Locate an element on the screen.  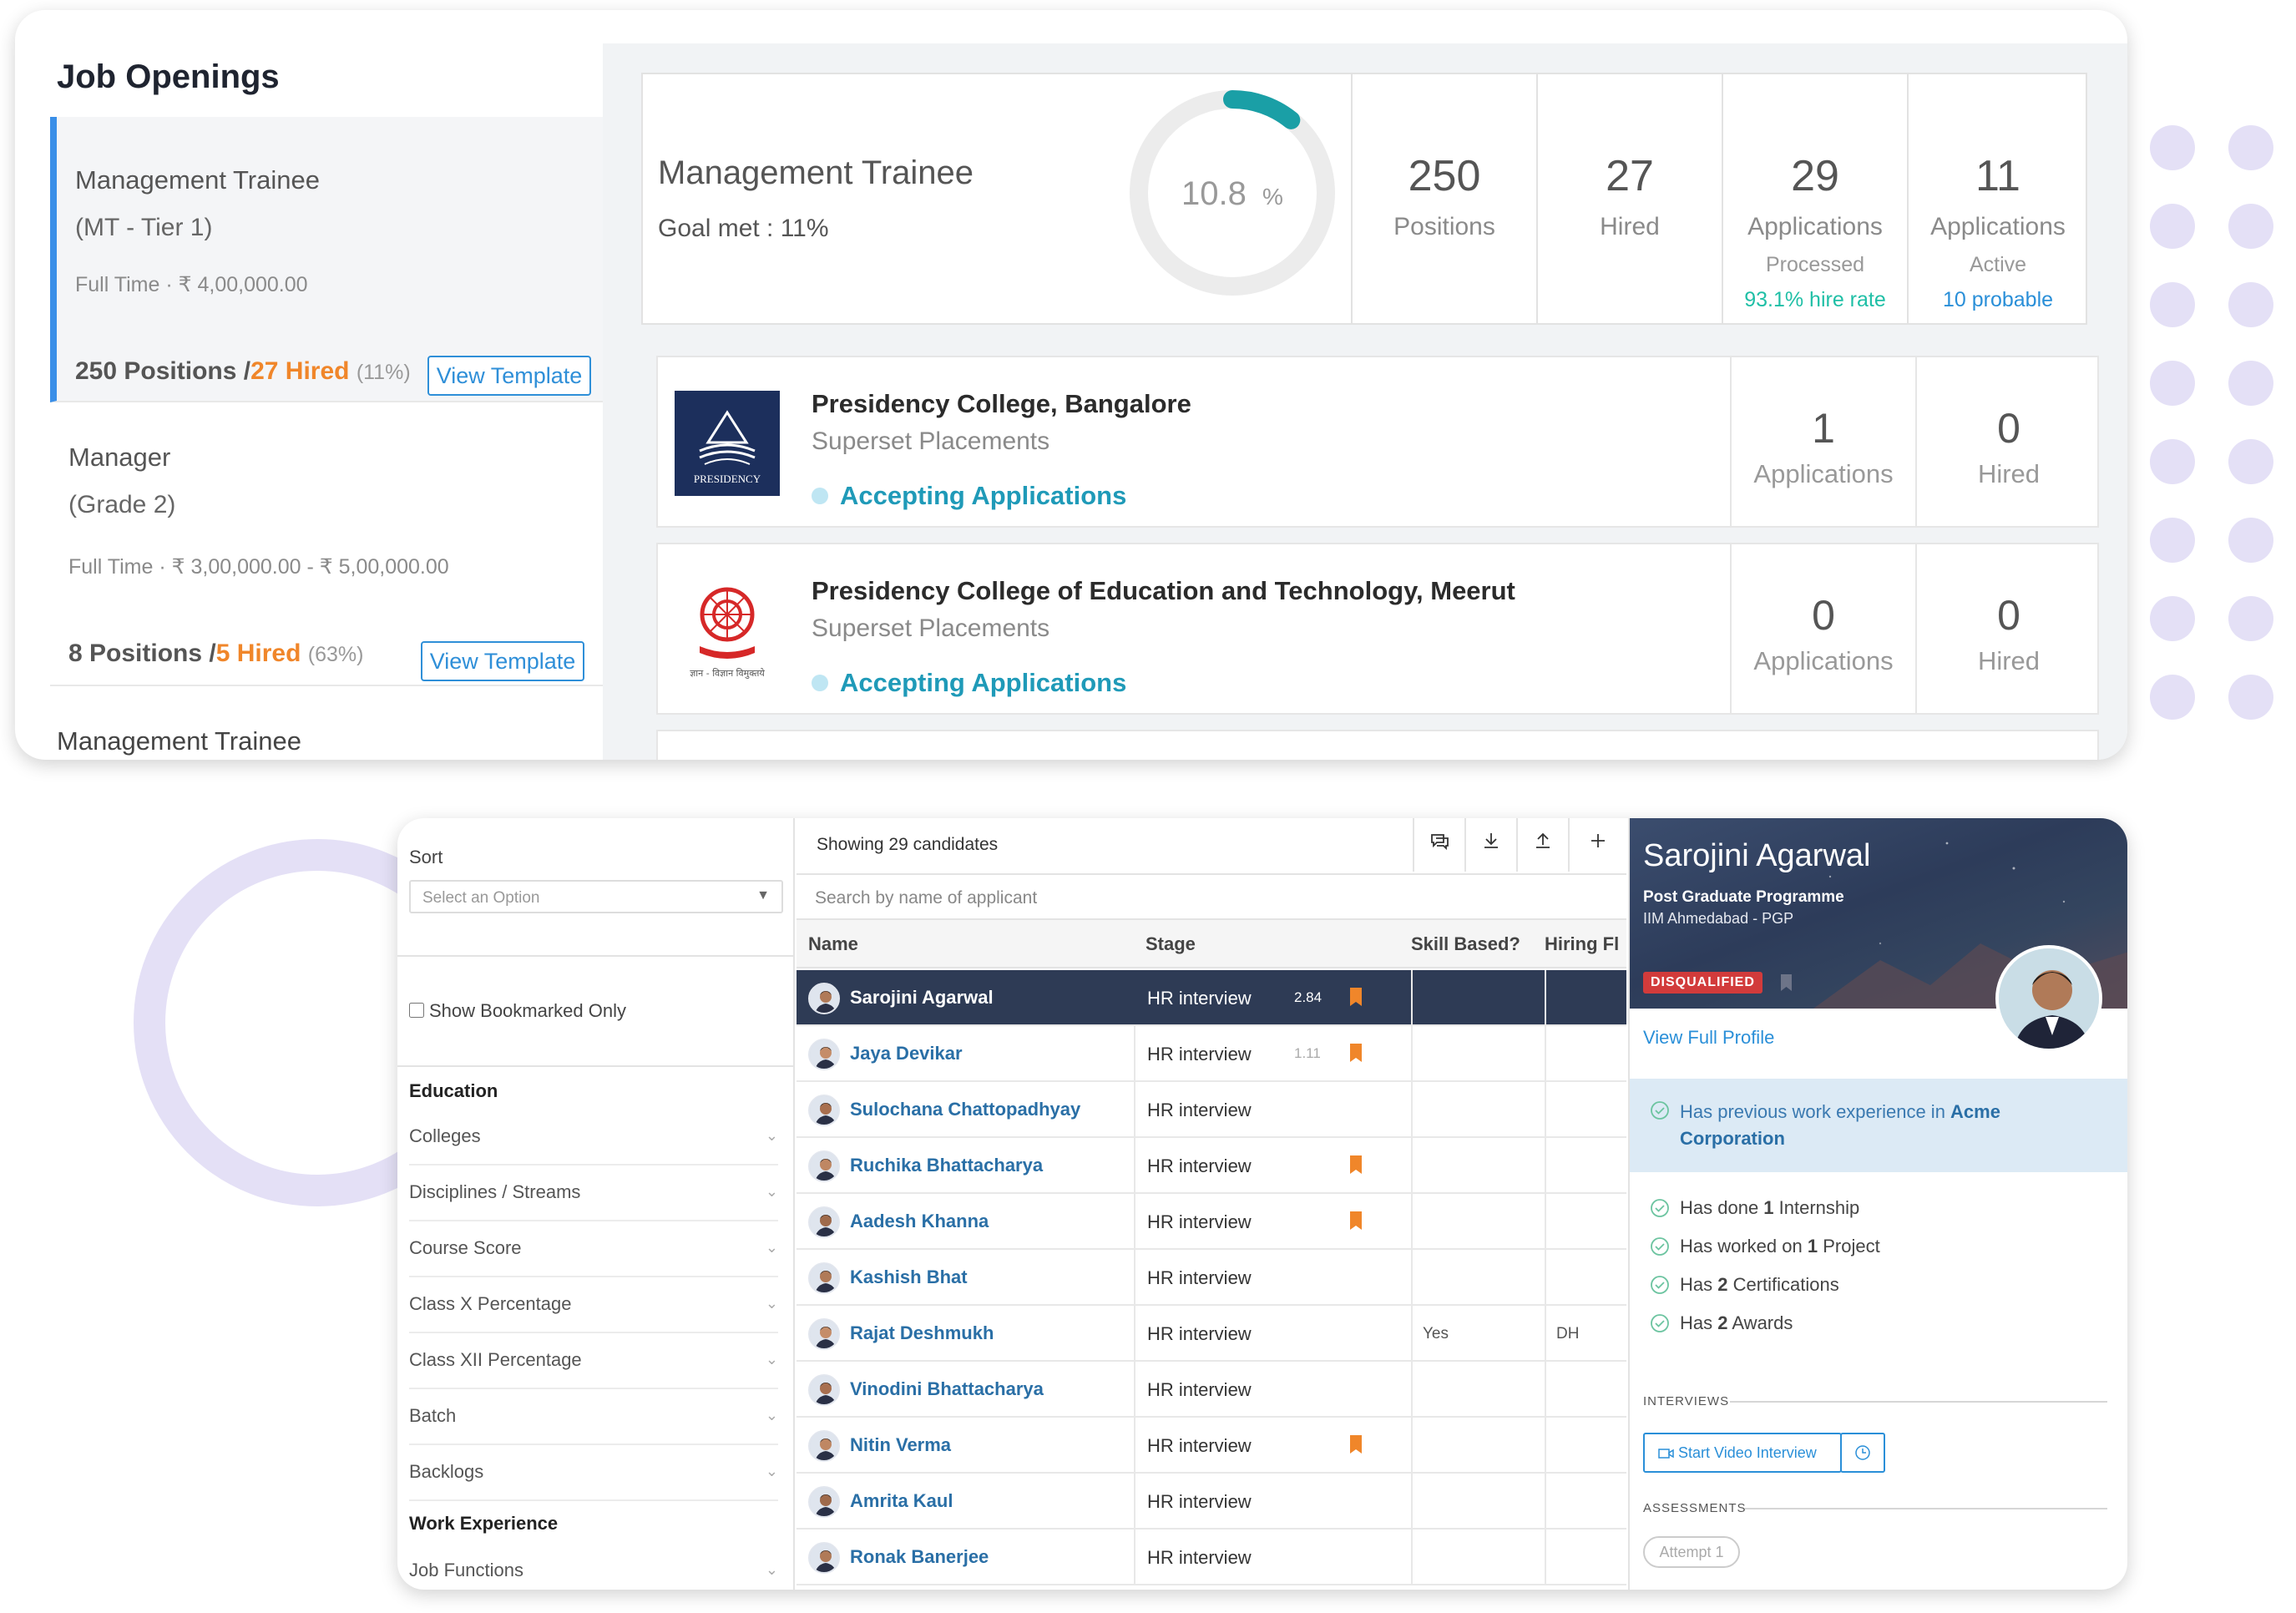
filter-course-score: Course Score ⌄ is located at coordinates (593, 1249).